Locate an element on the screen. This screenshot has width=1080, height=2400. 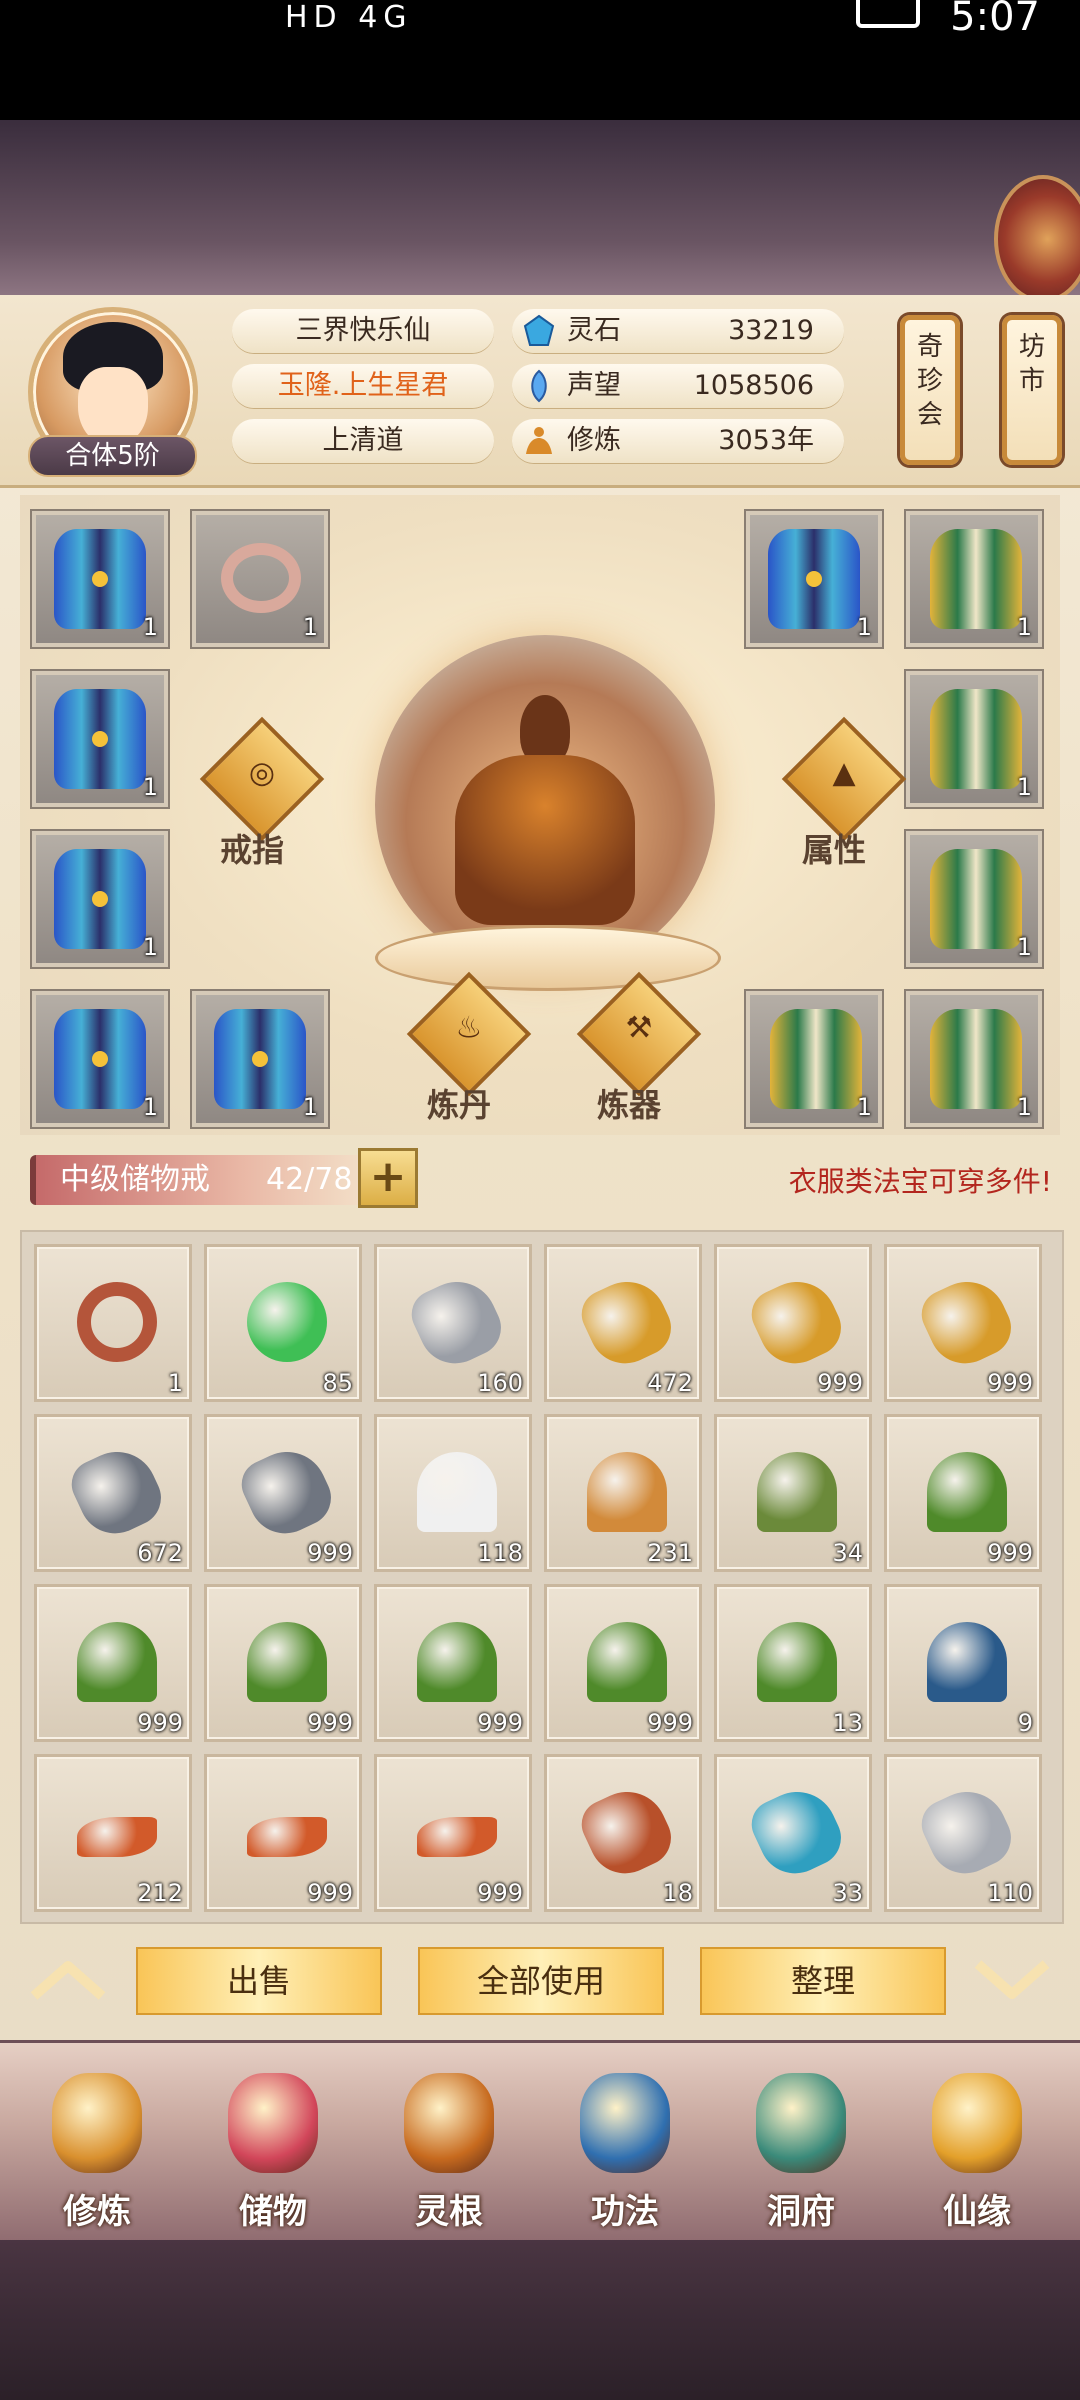
inventory-slot: 1 is located at coordinates (113, 1323).